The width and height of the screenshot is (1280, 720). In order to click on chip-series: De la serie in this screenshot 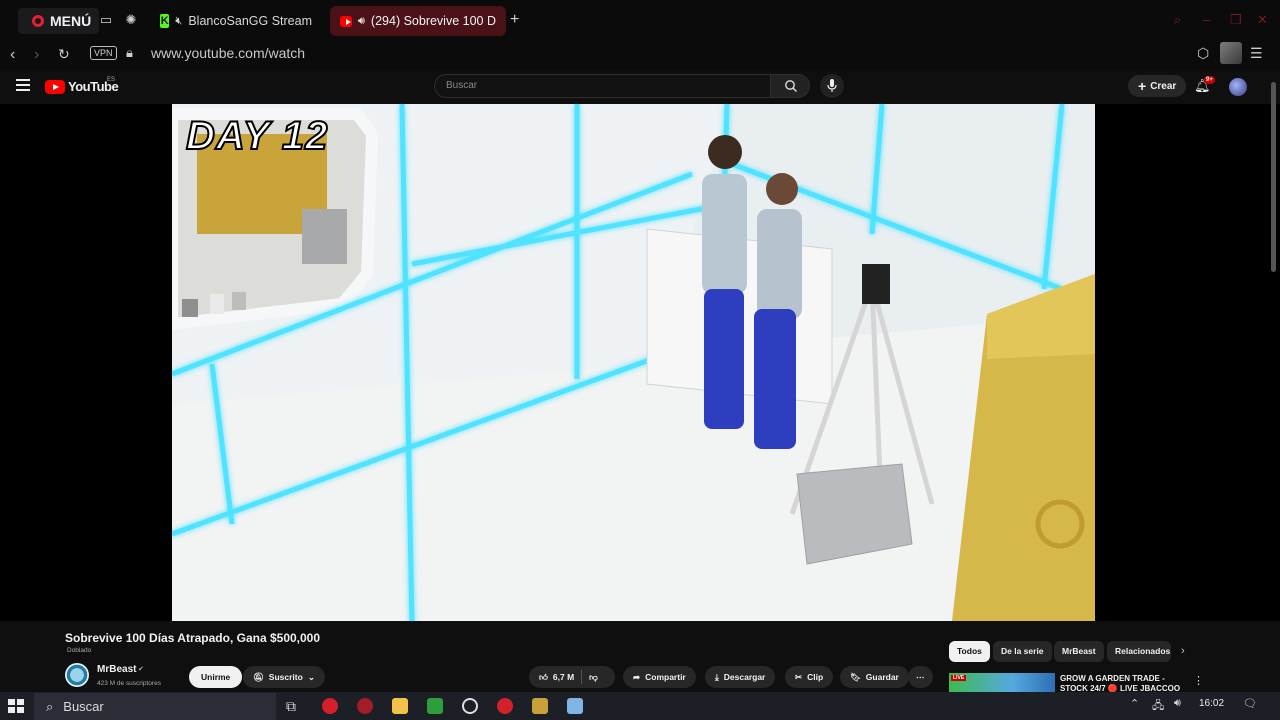, I will do `click(1022, 651)`.